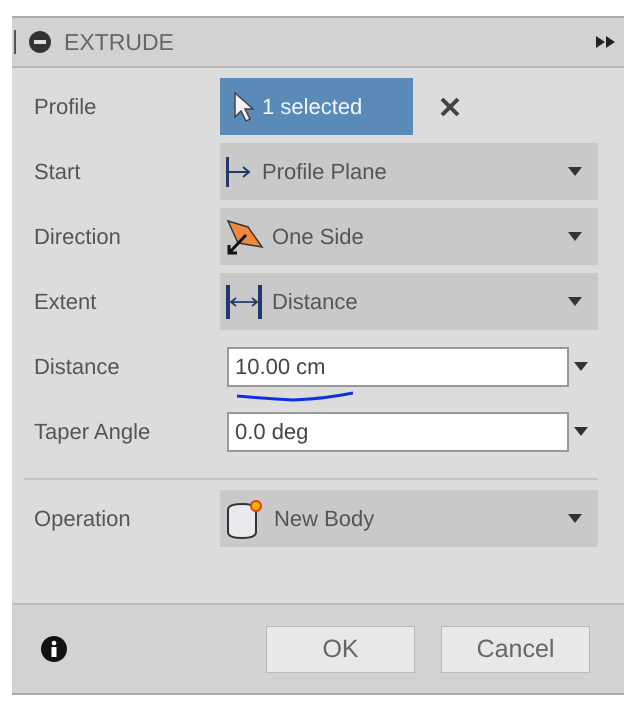 The image size is (624, 705). What do you see at coordinates (398, 432) in the screenshot?
I see `input-field: 0.0 deg` at bounding box center [398, 432].